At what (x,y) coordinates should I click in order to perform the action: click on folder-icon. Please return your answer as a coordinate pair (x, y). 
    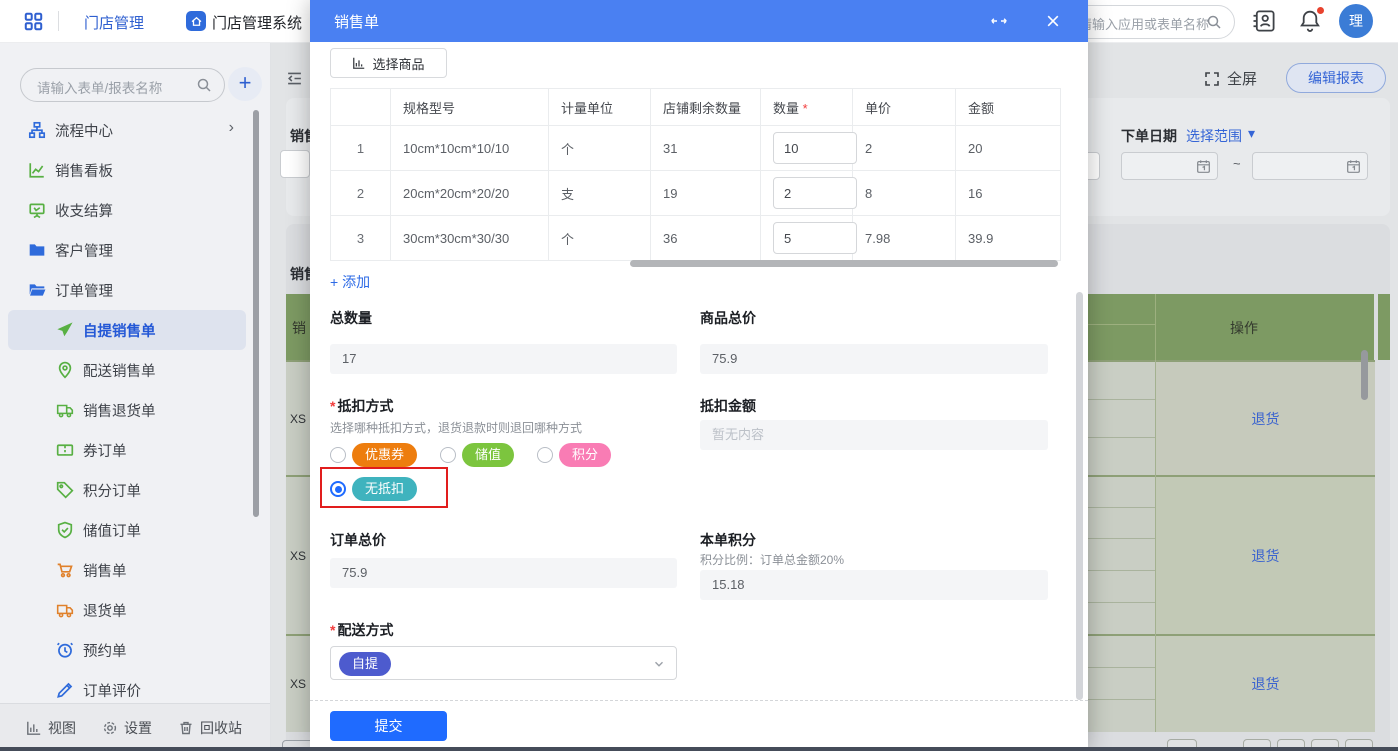
    Looking at the image, I should click on (37, 250).